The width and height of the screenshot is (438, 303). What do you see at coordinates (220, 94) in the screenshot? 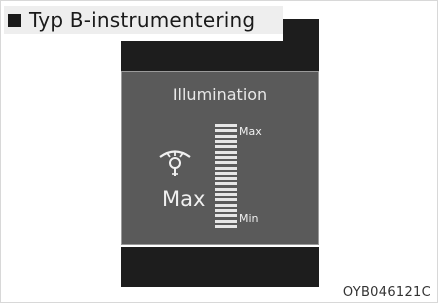
I see `display-title: Illumination` at bounding box center [220, 94].